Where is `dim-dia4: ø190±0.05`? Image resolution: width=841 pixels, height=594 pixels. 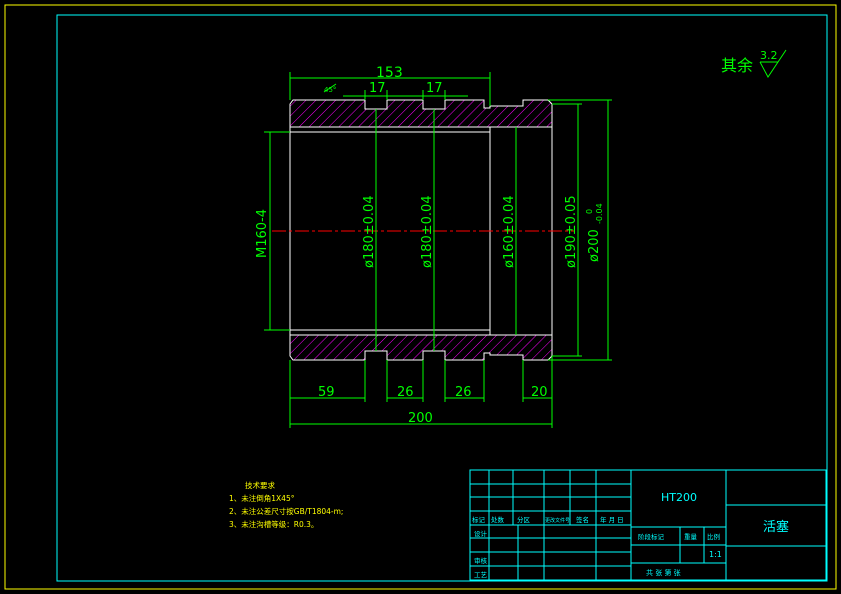 dim-dia4: ø190±0.05 is located at coordinates (571, 231).